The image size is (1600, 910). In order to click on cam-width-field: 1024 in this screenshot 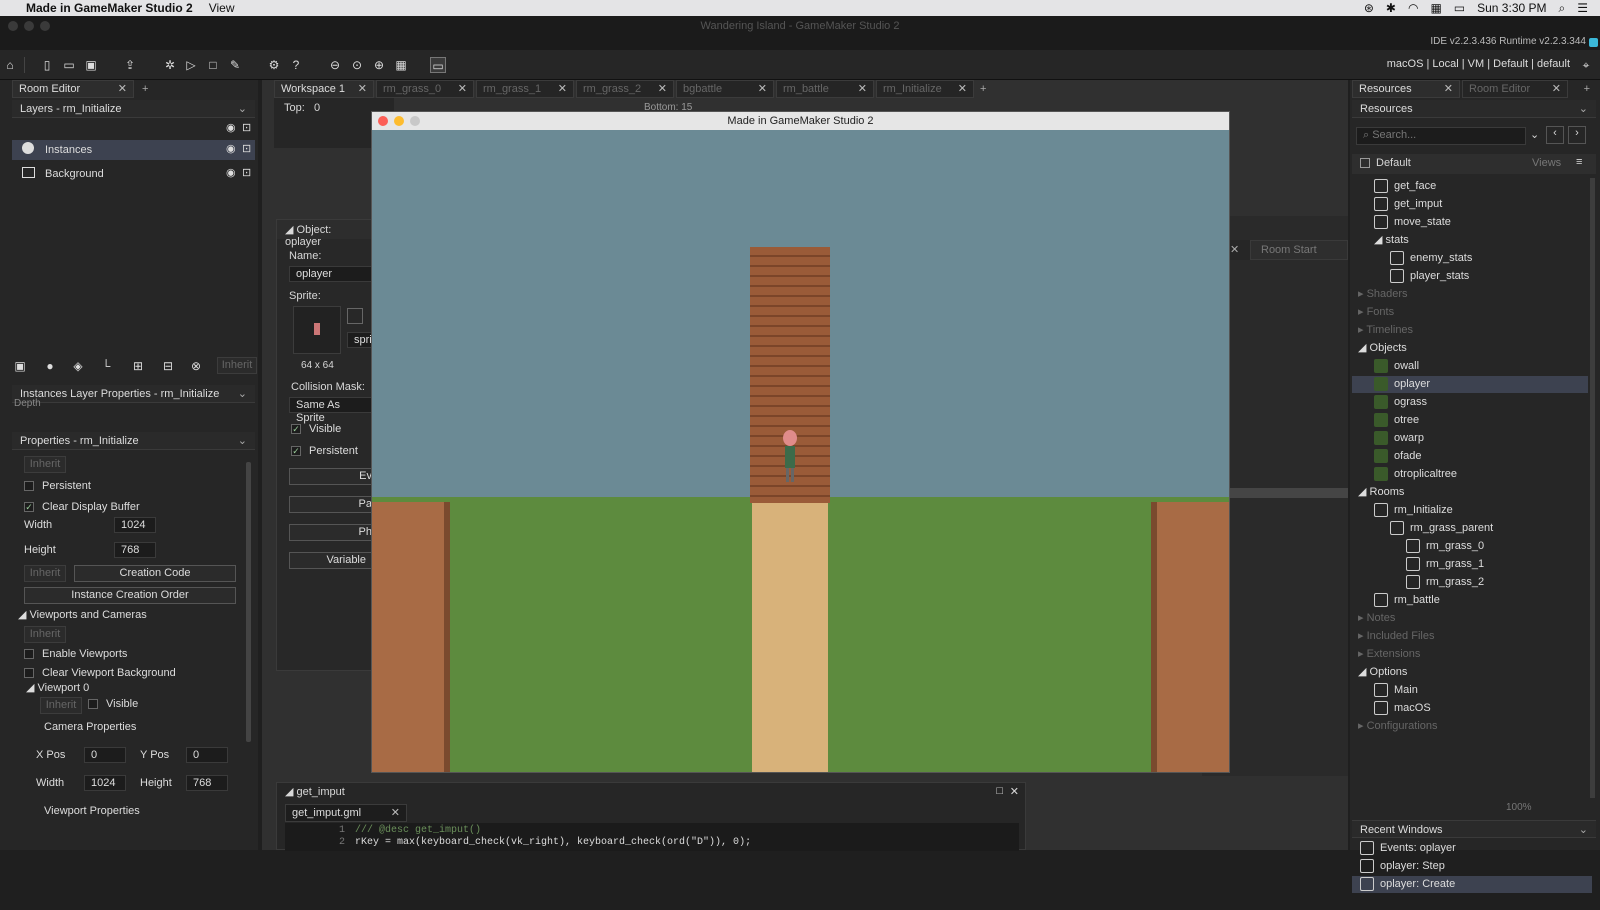, I will do `click(105, 783)`.